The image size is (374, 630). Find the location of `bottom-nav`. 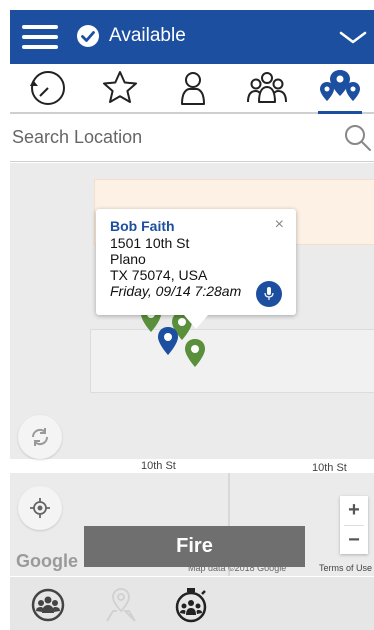

bottom-nav is located at coordinates (192, 603).